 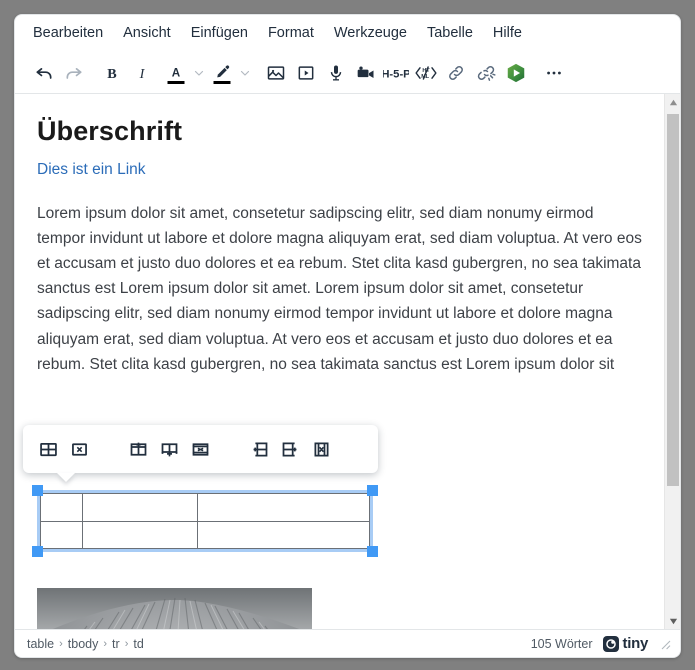 I want to click on selected-table, so click(x=205, y=521).